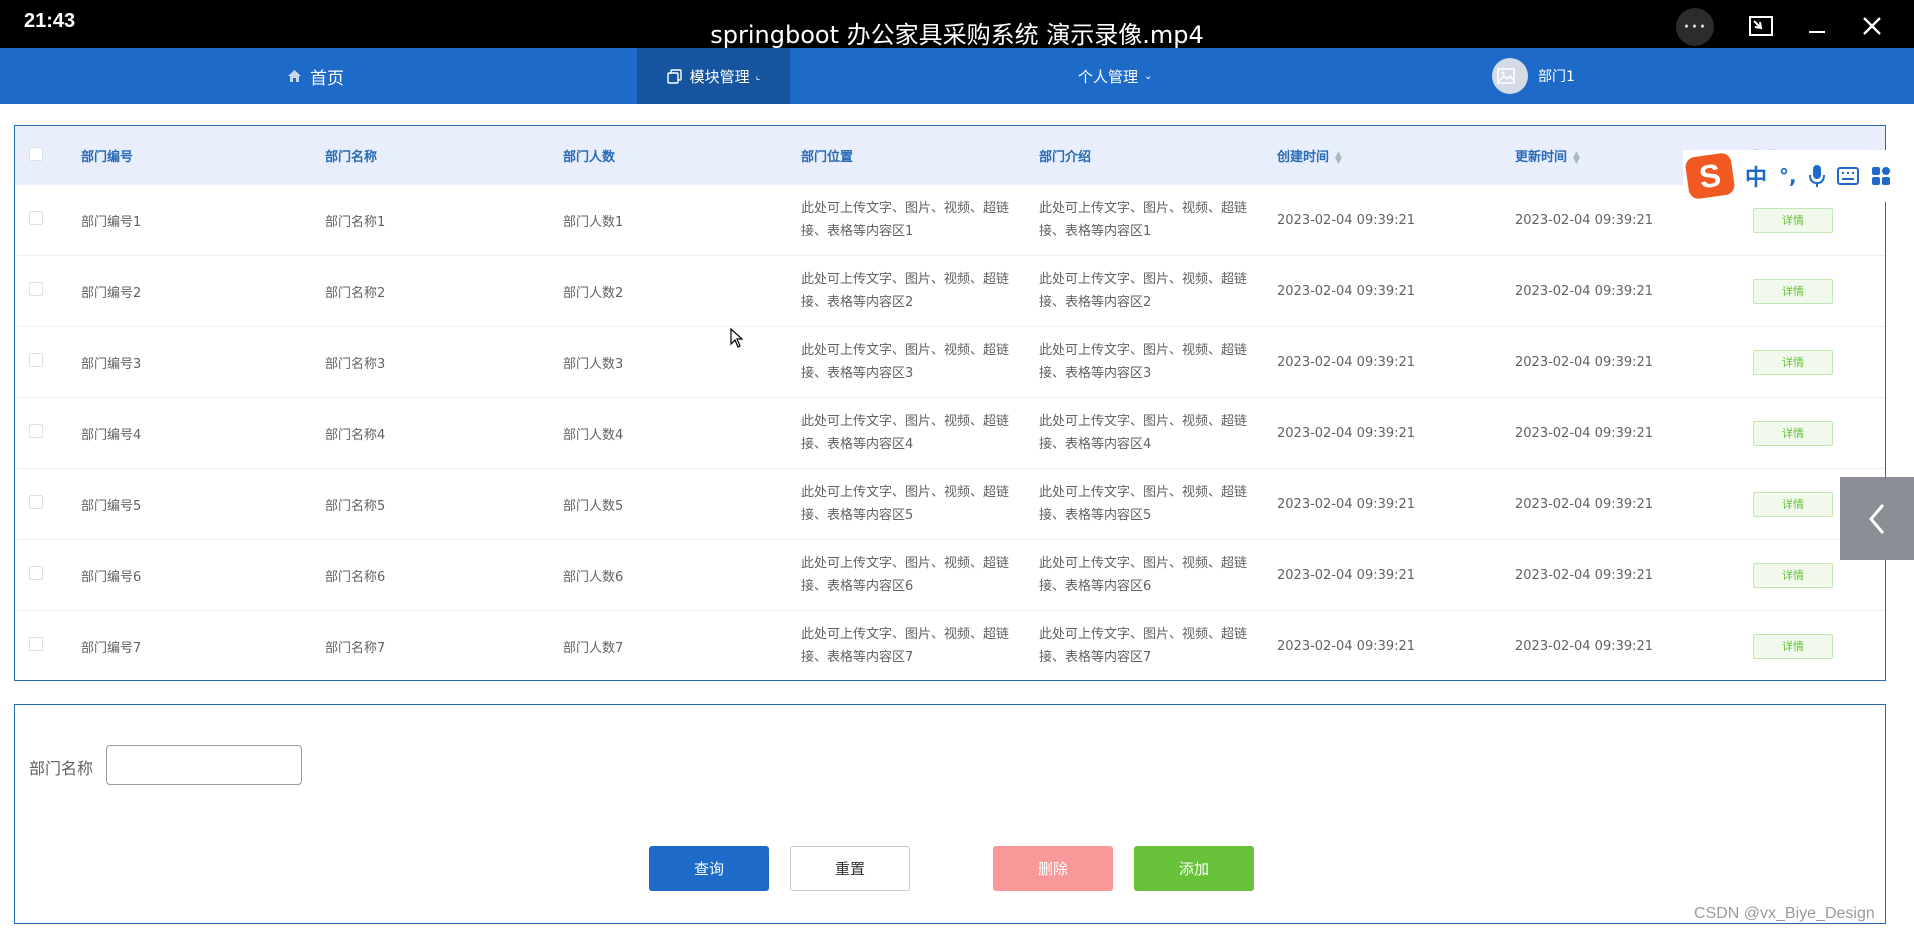  I want to click on ime-punctuation-toggle: °,, so click(1788, 176).